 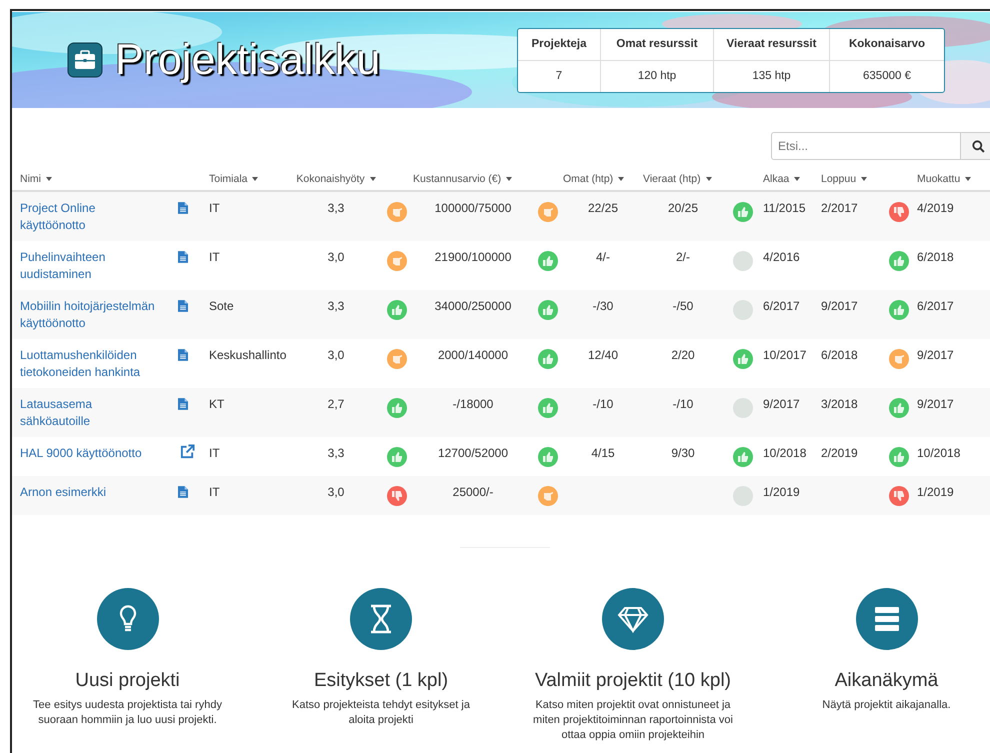 What do you see at coordinates (187, 451) in the screenshot?
I see `external-link-icon` at bounding box center [187, 451].